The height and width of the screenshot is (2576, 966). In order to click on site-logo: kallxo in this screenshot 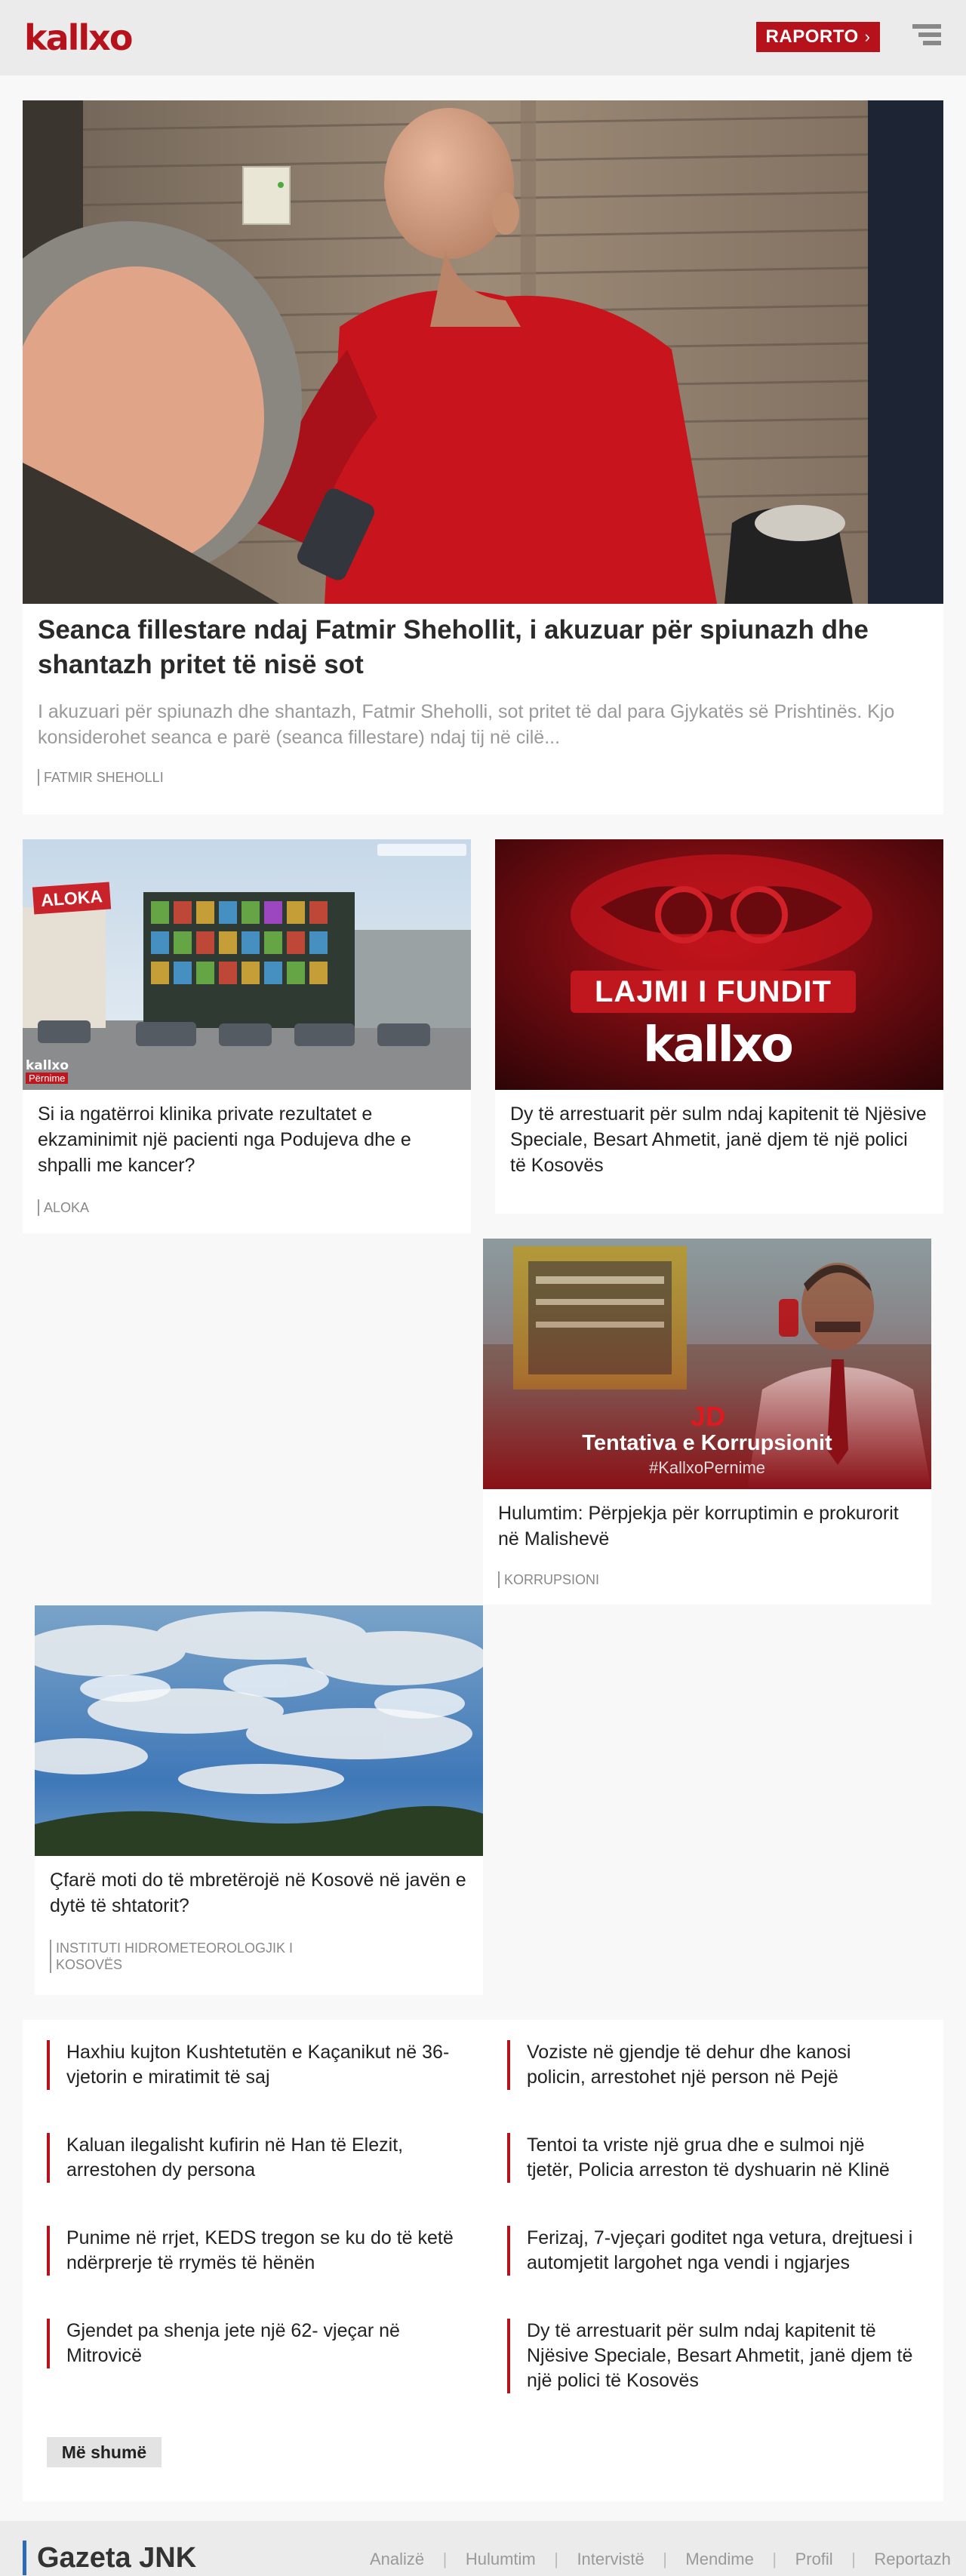, I will do `click(78, 37)`.